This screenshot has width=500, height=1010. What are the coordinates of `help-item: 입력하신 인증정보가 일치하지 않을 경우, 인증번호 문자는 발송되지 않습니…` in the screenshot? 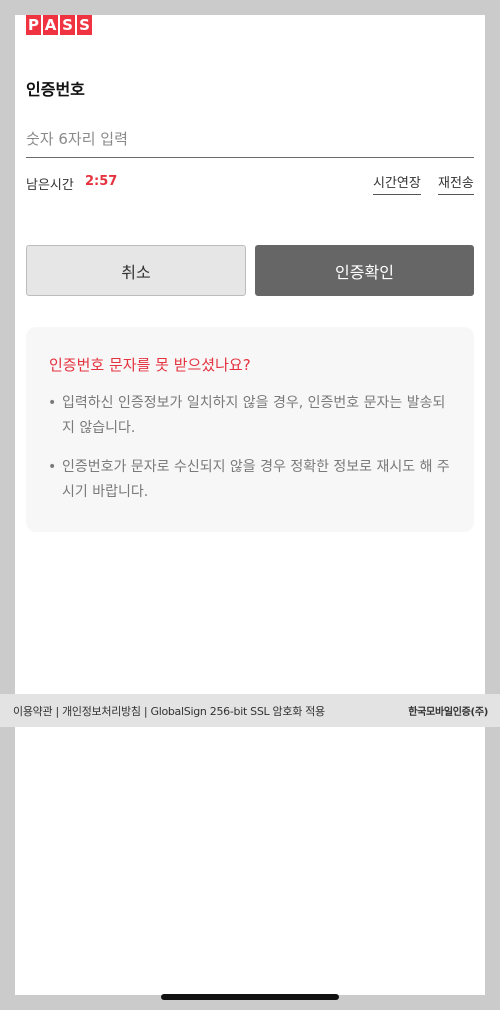 It's located at (253, 416).